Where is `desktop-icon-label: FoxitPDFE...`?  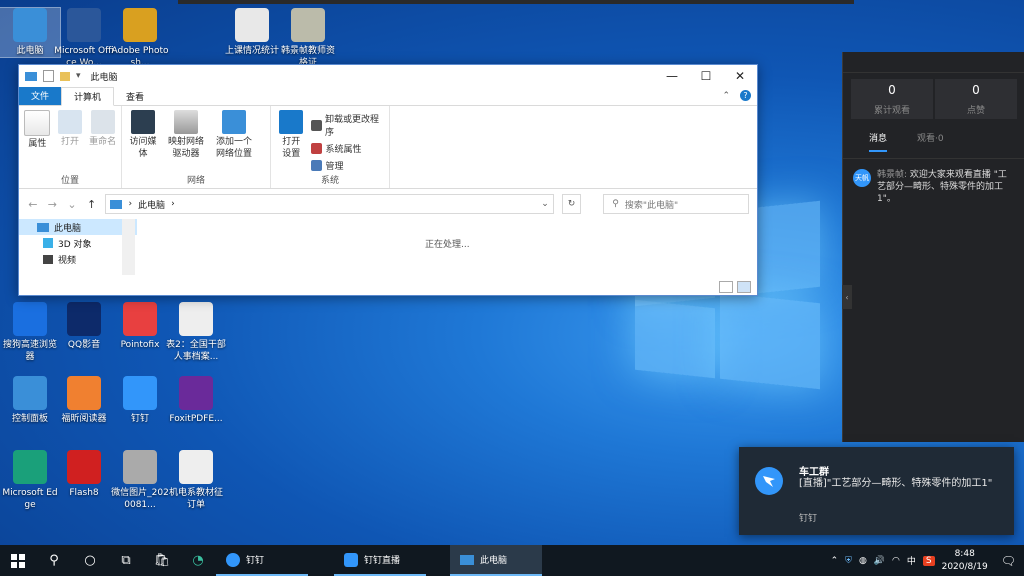 desktop-icon-label: FoxitPDFE... is located at coordinates (196, 419).